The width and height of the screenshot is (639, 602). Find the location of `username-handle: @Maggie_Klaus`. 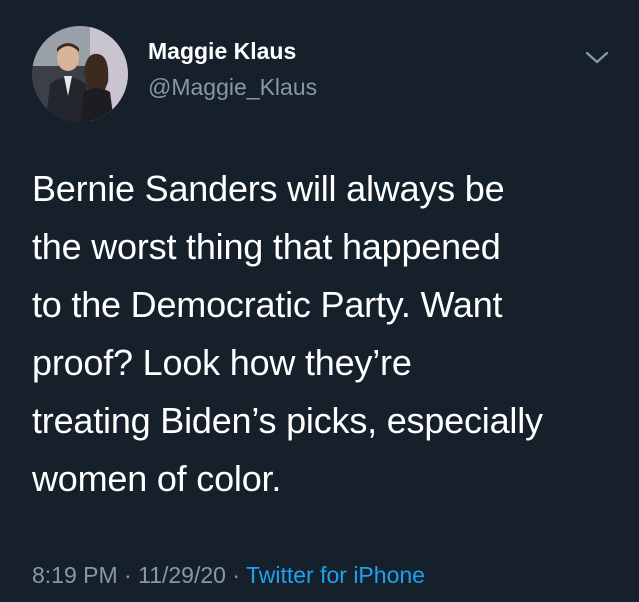

username-handle: @Maggie_Klaus is located at coordinates (232, 87).